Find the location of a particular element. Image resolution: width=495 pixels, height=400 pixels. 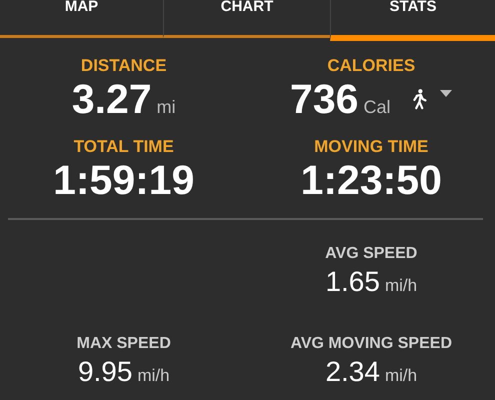

stat-label: MAX SPEED is located at coordinates (123, 344).